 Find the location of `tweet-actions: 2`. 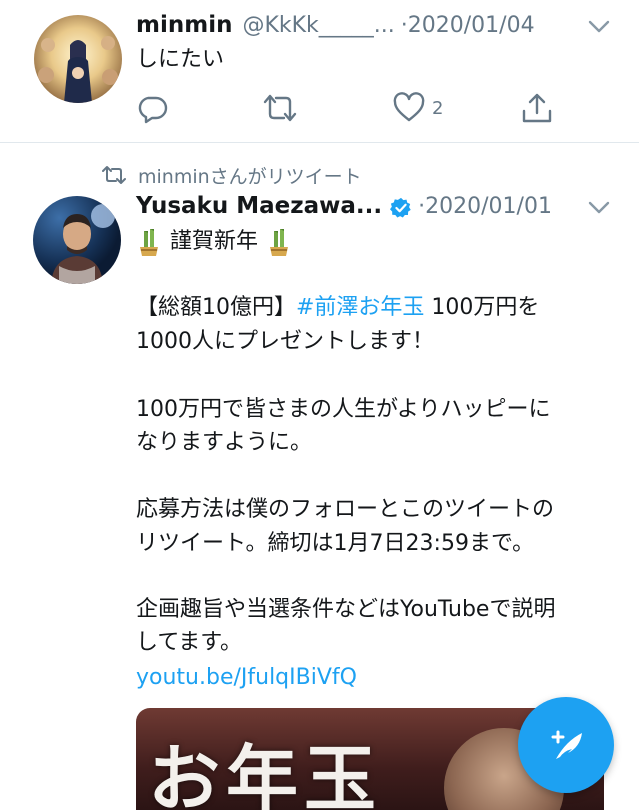

tweet-actions: 2 is located at coordinates (351, 108).